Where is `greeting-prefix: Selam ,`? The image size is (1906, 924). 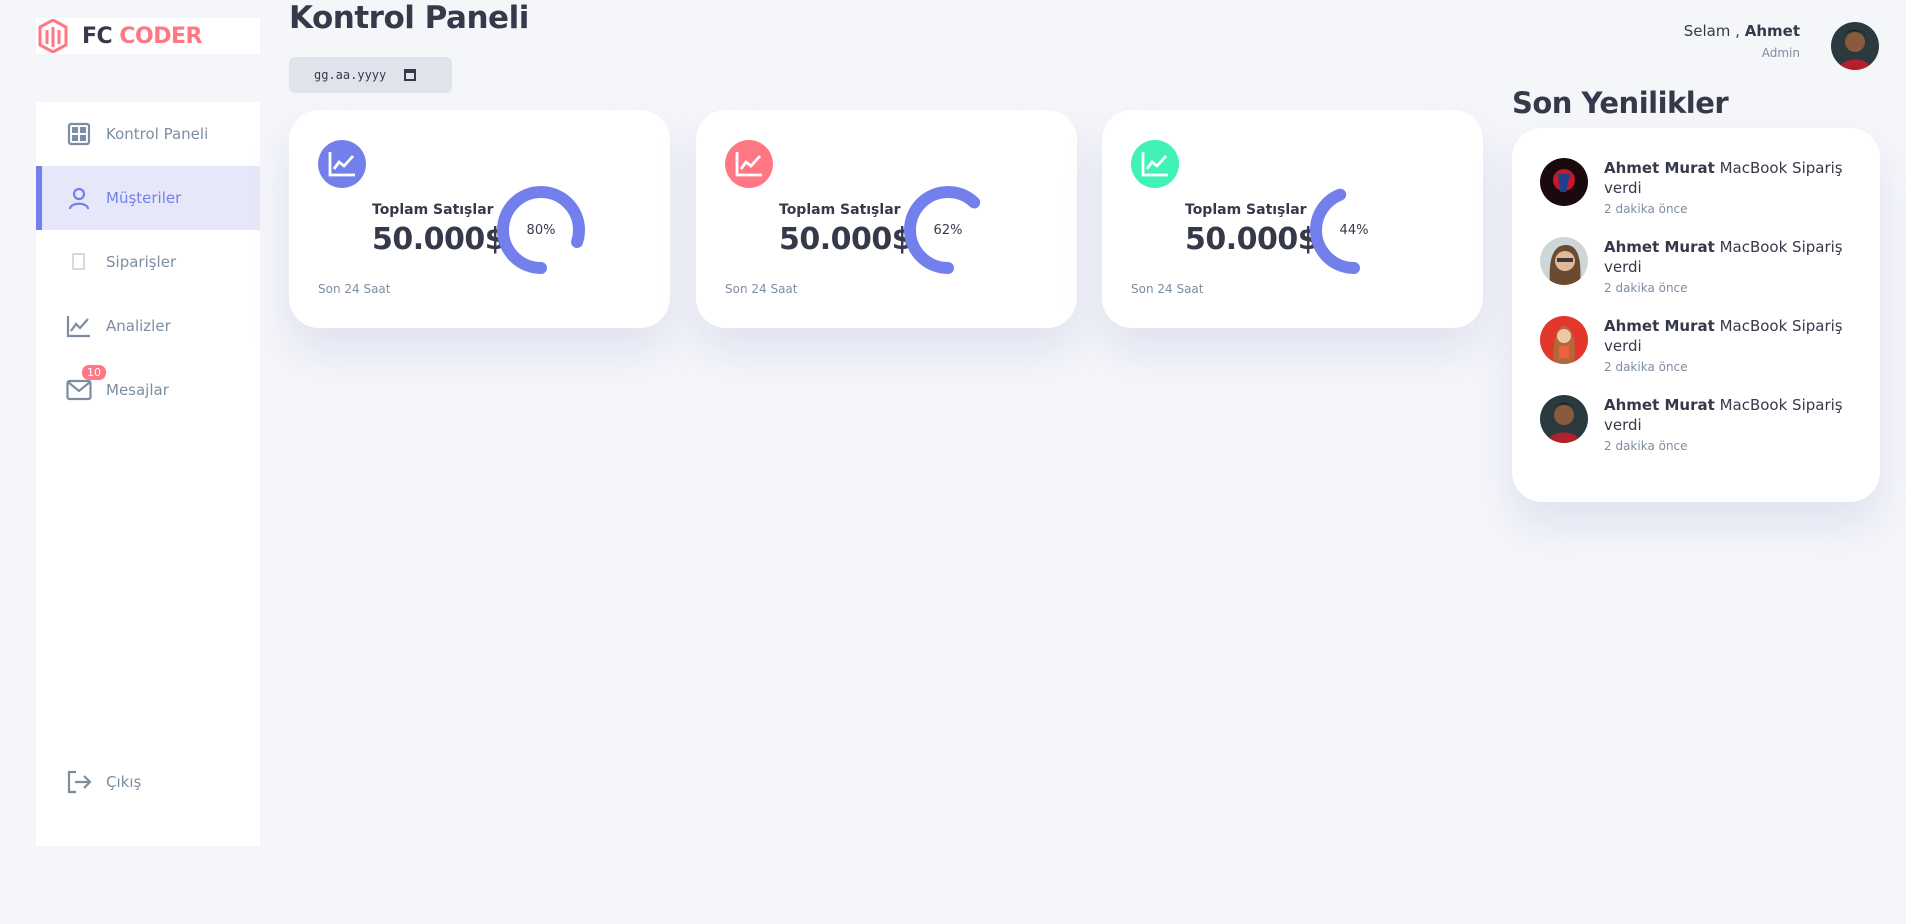 greeting-prefix: Selam , is located at coordinates (1711, 31).